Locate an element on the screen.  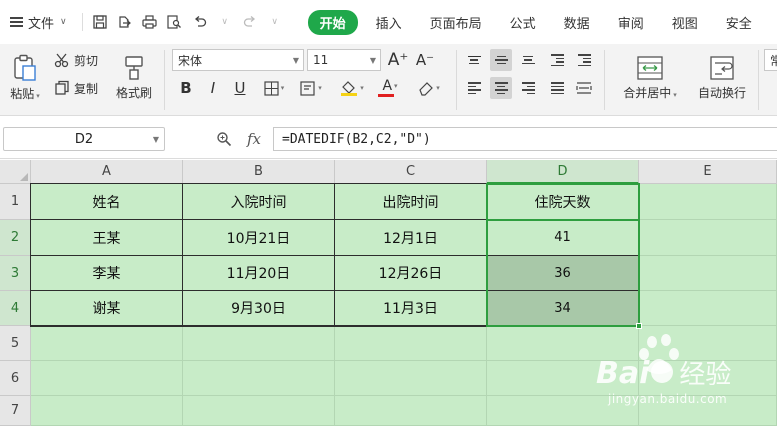
column-header-b: B is located at coordinates (259, 172).